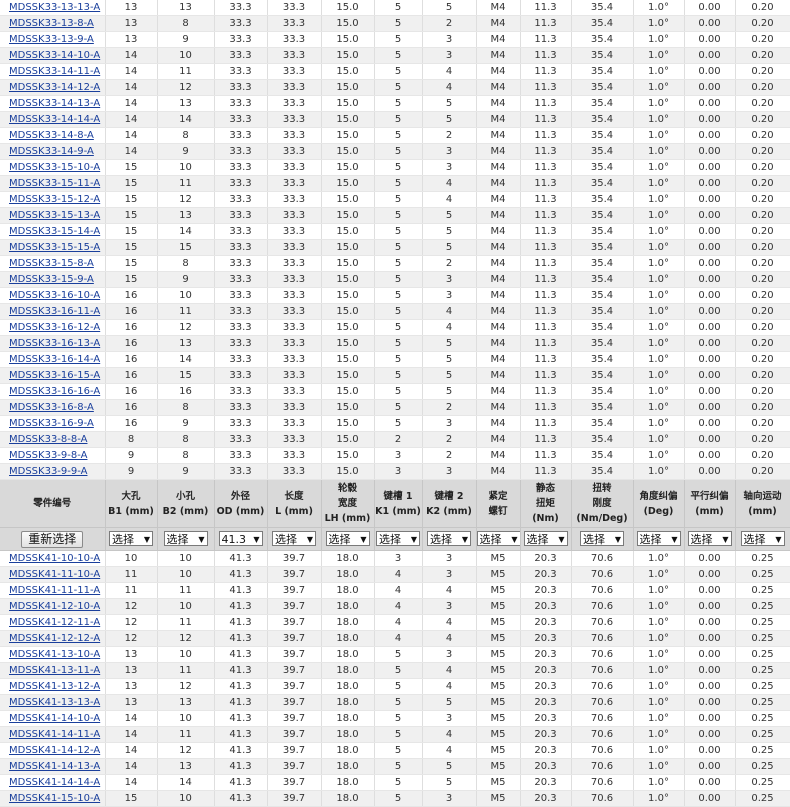 Image resolution: width=790 pixels, height=807 pixels. I want to click on filter-select-static-torque: 选择 ▼, so click(545, 538).